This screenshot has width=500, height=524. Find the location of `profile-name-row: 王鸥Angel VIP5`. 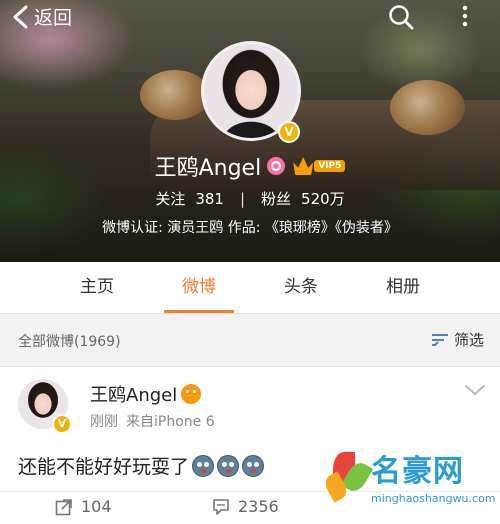

profile-name-row: 王鸥Angel VIP5 is located at coordinates (250, 166).